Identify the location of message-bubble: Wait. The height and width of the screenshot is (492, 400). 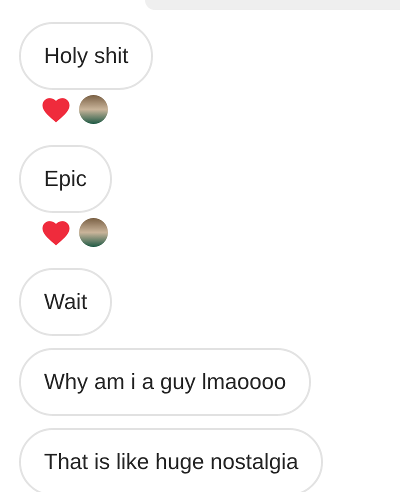
(65, 302).